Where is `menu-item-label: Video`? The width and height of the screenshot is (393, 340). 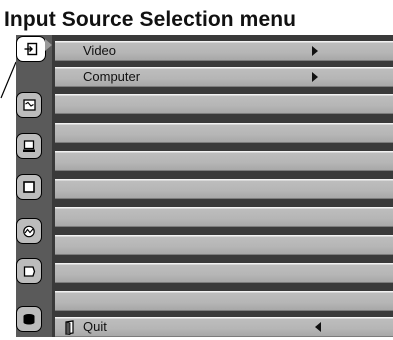
menu-item-label: Video is located at coordinates (100, 50).